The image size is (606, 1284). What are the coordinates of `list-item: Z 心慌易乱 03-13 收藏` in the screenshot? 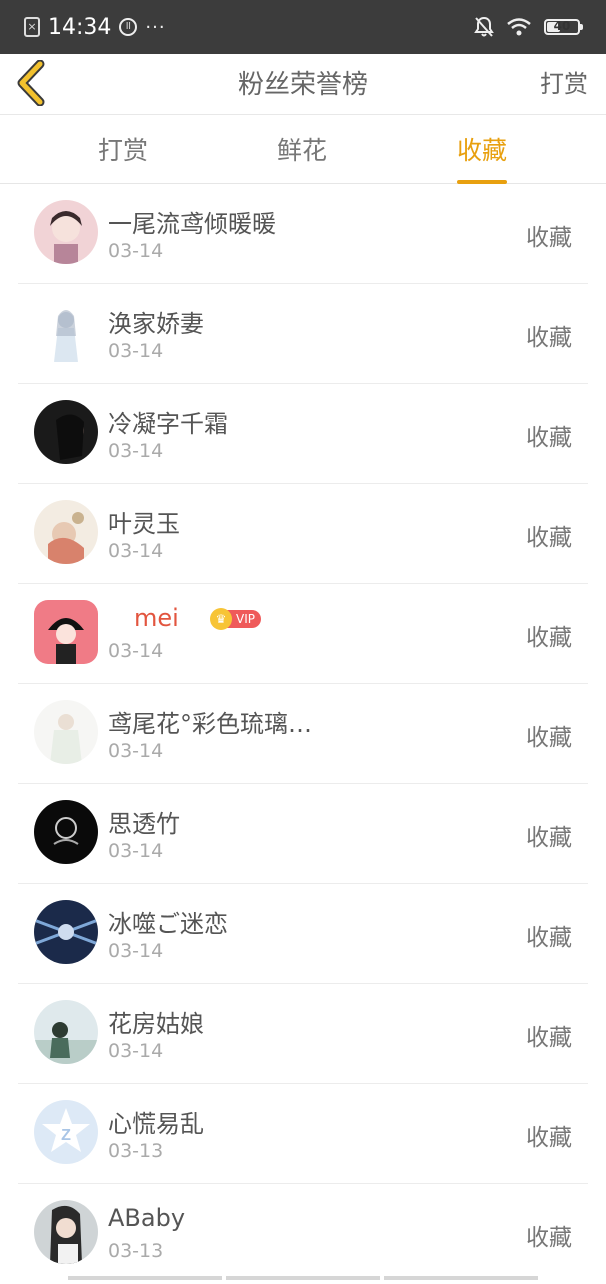 It's located at (303, 1134).